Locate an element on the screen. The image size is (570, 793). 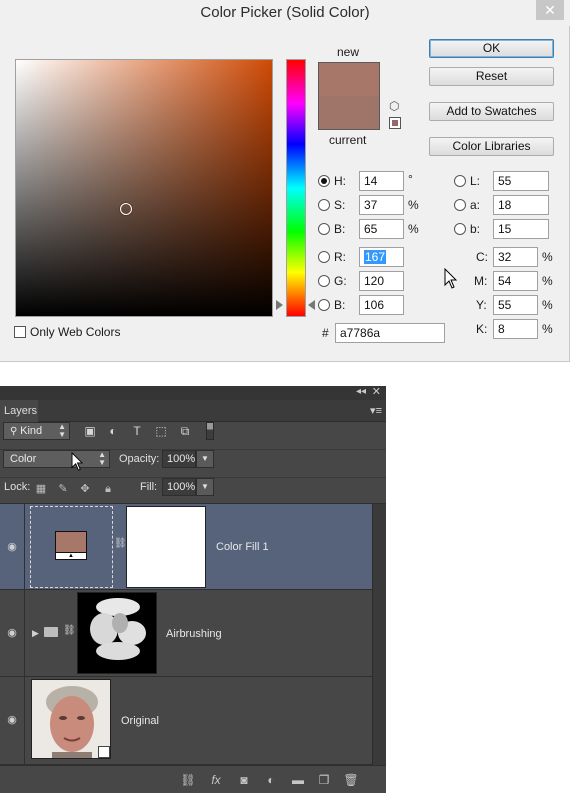
a-radio is located at coordinates (460, 205).